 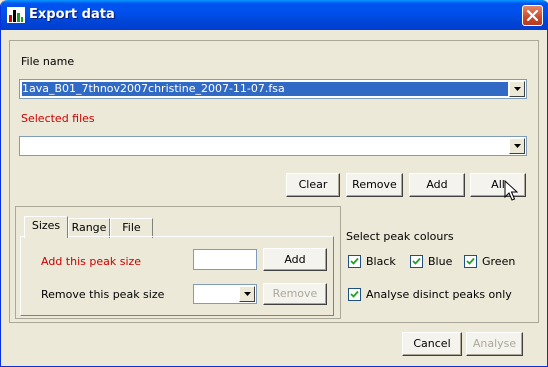 I want to click on tab-range: Range, so click(x=89, y=228).